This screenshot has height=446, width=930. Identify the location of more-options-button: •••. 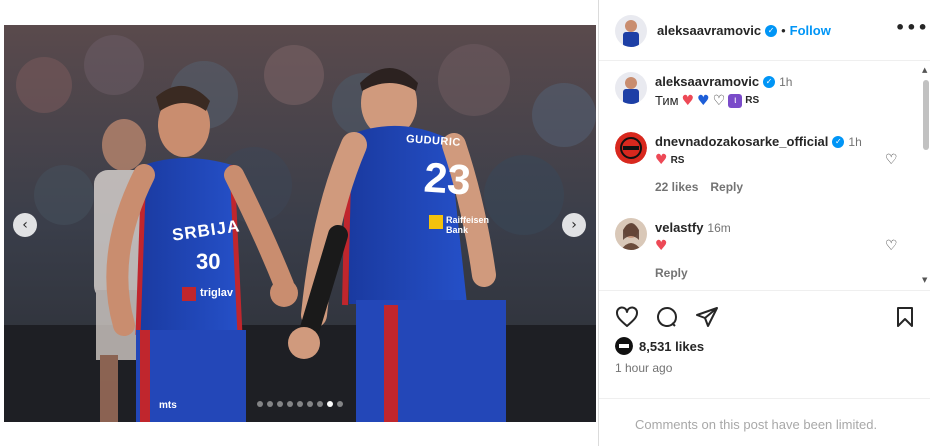
(912, 27).